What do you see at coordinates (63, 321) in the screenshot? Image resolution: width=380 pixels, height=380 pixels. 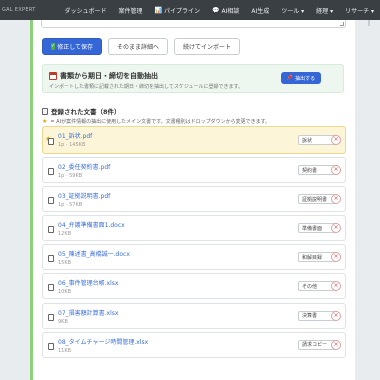 I see `document-meta: 9KB` at bounding box center [63, 321].